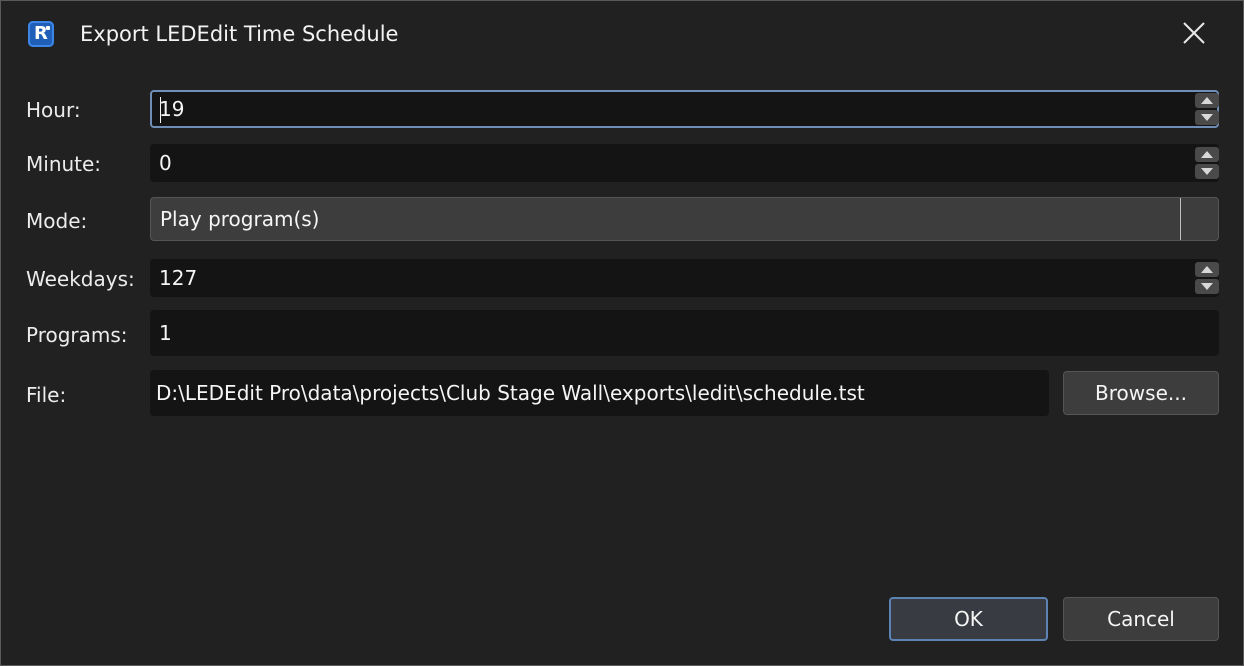 Image resolution: width=1244 pixels, height=666 pixels. Describe the element at coordinates (41, 34) in the screenshot. I see `app-icon: R` at that location.